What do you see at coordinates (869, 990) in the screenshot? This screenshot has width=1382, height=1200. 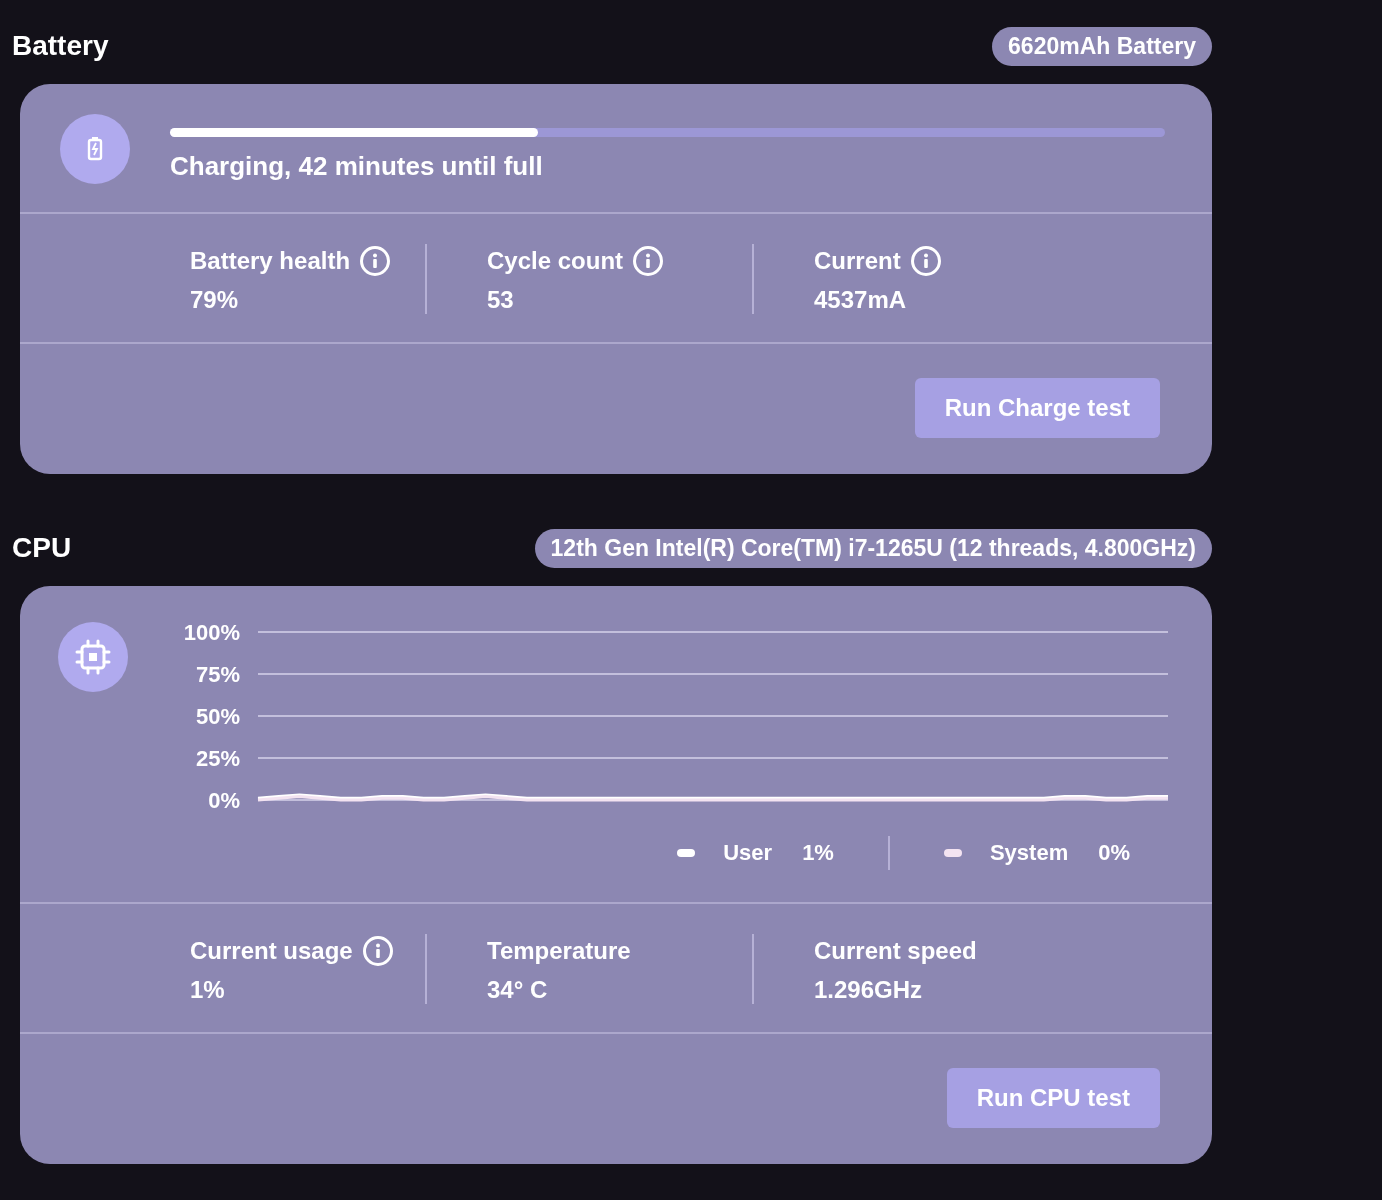 I see `stat-value: 1.296GHz` at bounding box center [869, 990].